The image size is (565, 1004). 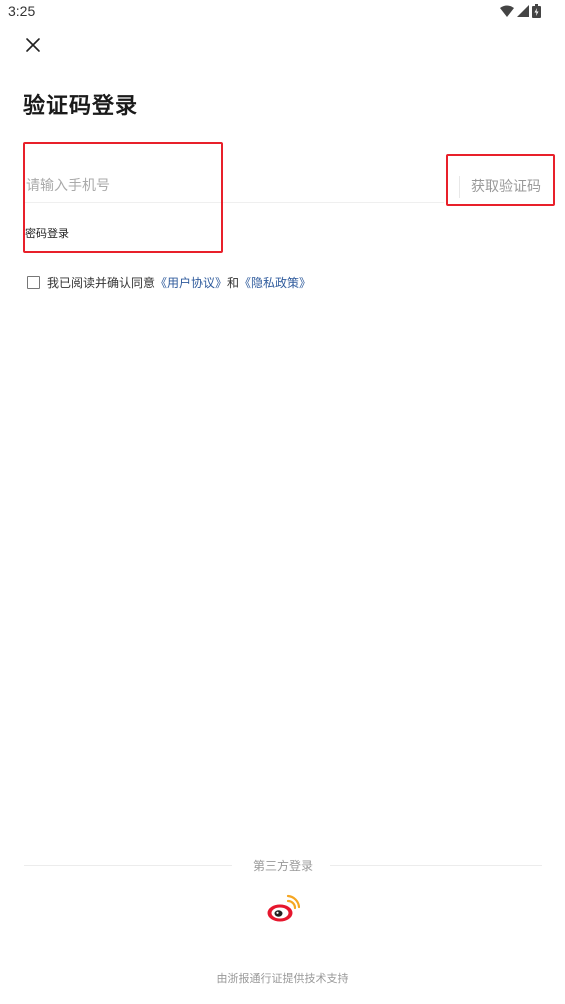 I want to click on agreement-row: 我已阅读并确认同意 《用户协议》 和 《隐私政策》, so click(x=169, y=282).